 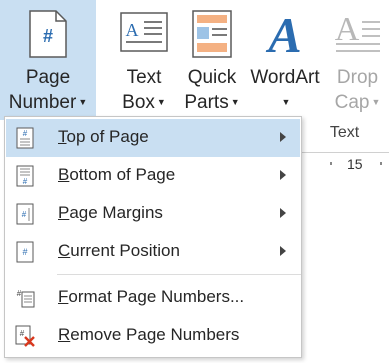 I want to click on quick-parts-label-line1: Quick, so click(x=212, y=77).